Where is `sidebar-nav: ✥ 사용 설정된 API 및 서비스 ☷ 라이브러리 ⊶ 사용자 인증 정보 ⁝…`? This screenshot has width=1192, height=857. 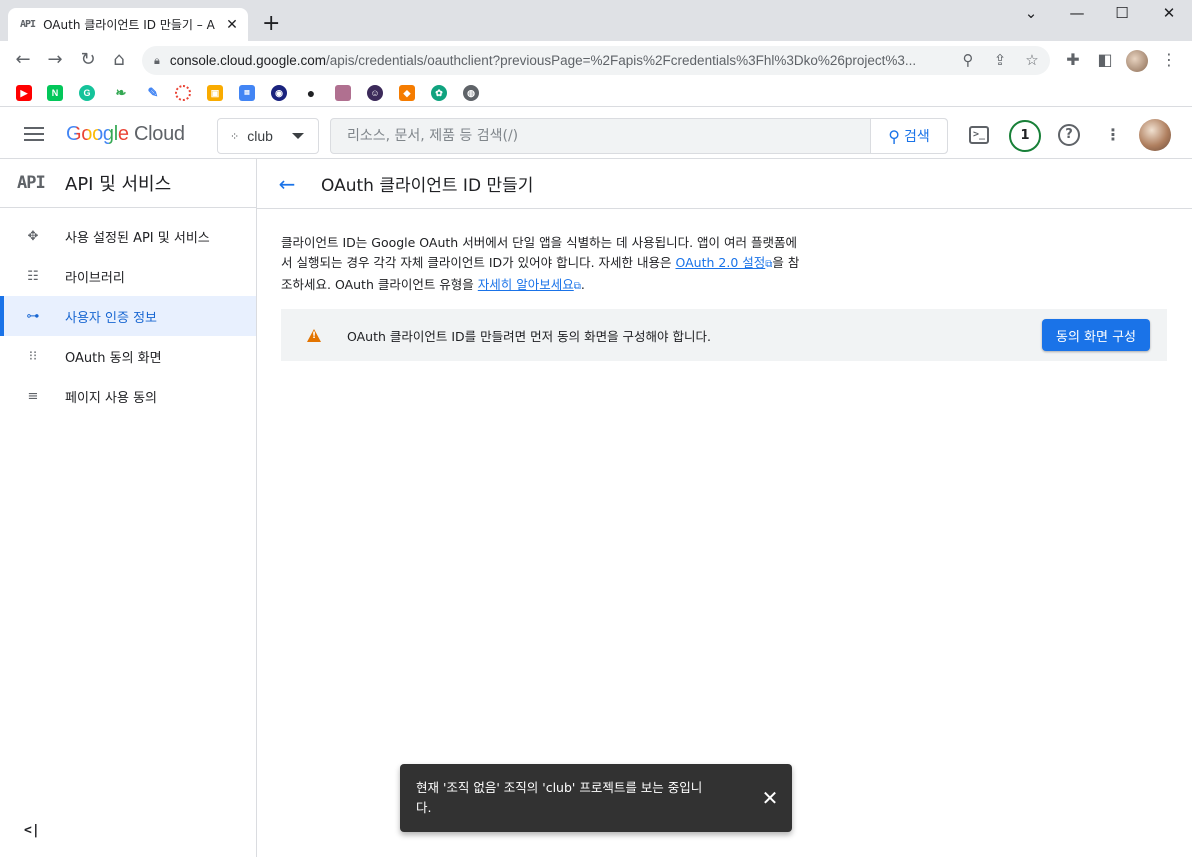
sidebar-nav: ✥ 사용 설정된 API 및 서비스 ☷ 라이브러리 ⊶ 사용자 인증 정보 ⁝… is located at coordinates (128, 316).